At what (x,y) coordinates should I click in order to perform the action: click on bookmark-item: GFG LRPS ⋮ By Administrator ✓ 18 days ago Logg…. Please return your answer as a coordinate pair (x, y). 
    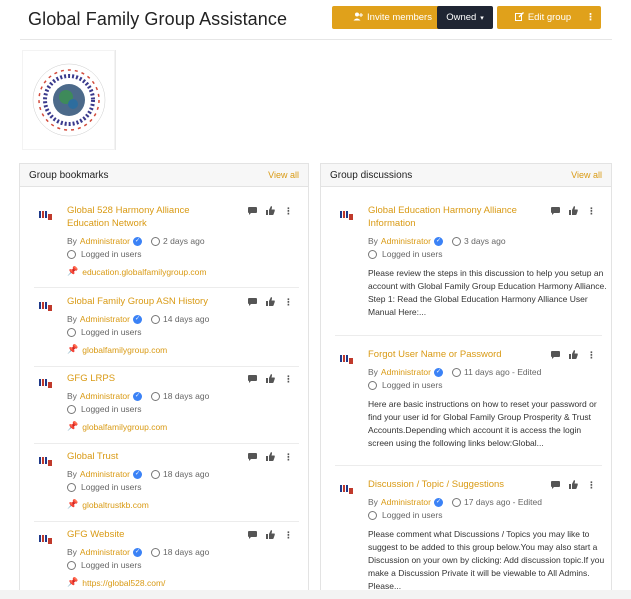
    Looking at the image, I should click on (166, 406).